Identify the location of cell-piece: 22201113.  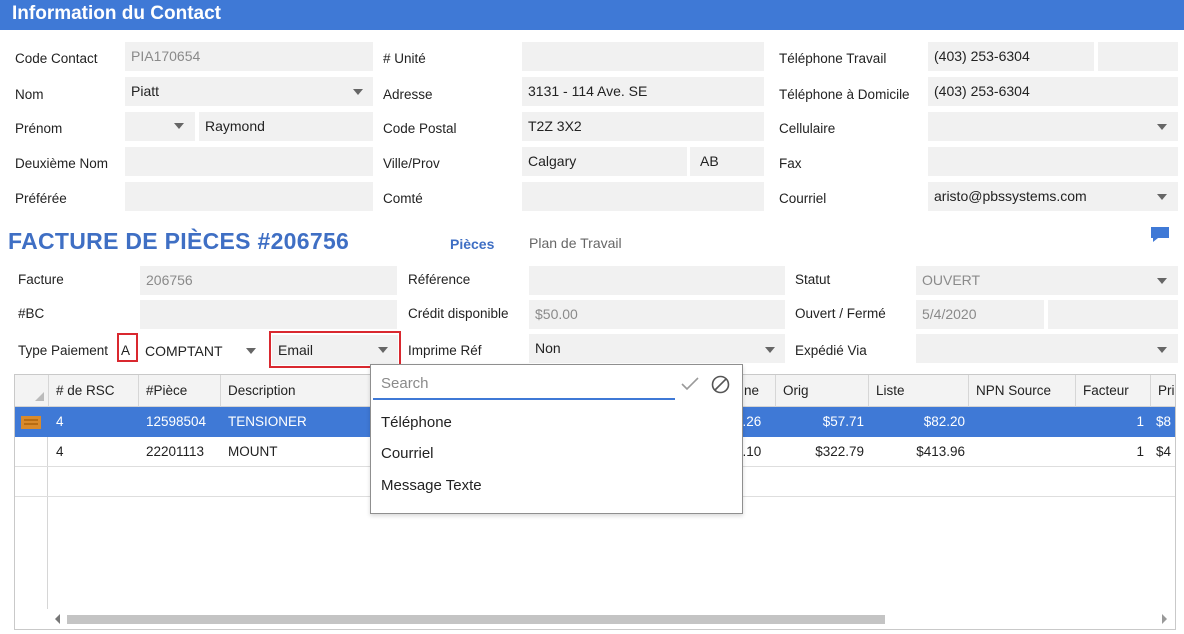
(175, 451).